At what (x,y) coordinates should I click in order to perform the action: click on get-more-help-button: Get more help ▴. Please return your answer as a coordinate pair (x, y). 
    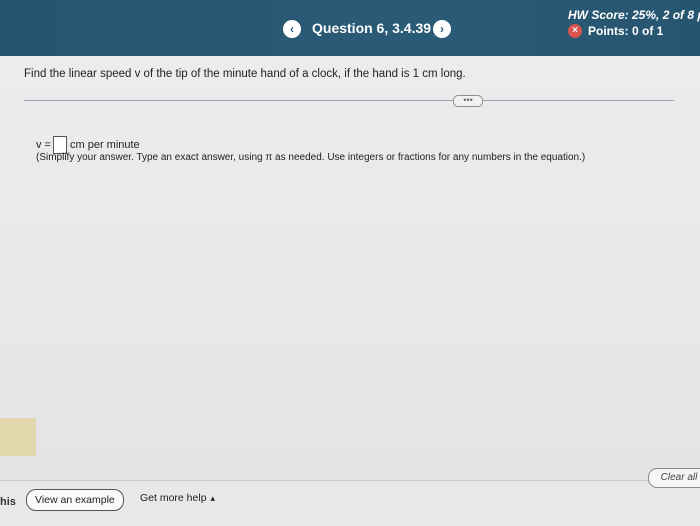
    Looking at the image, I should click on (177, 498).